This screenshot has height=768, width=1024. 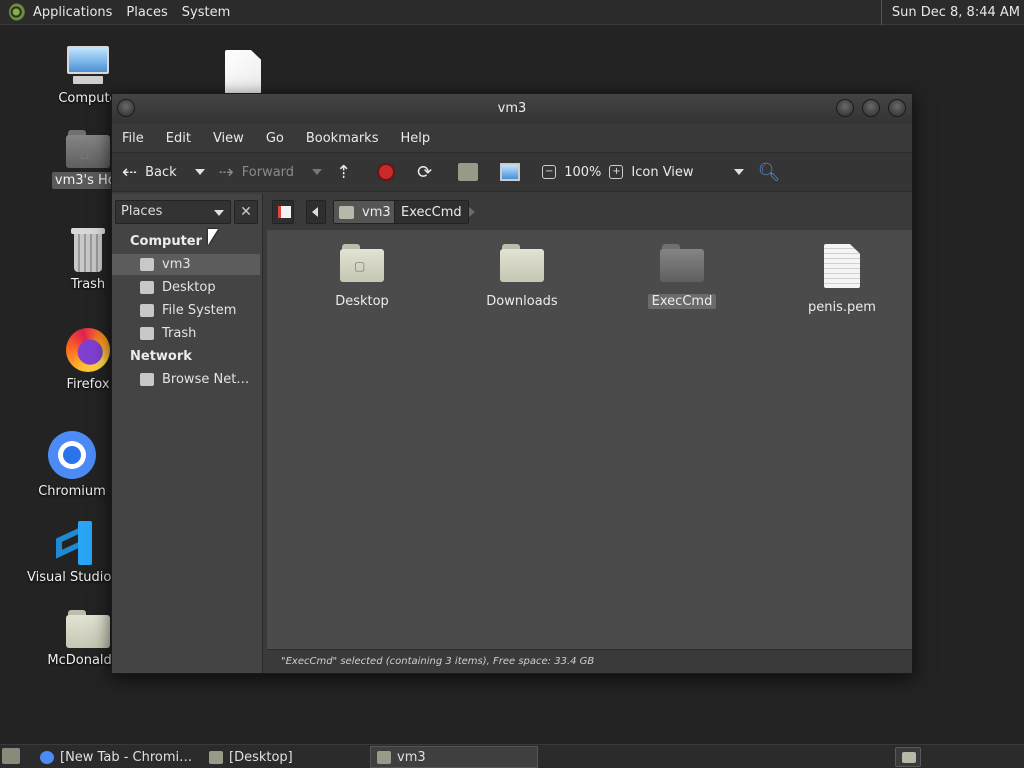 What do you see at coordinates (228, 138) in the screenshot?
I see `menu-view: View` at bounding box center [228, 138].